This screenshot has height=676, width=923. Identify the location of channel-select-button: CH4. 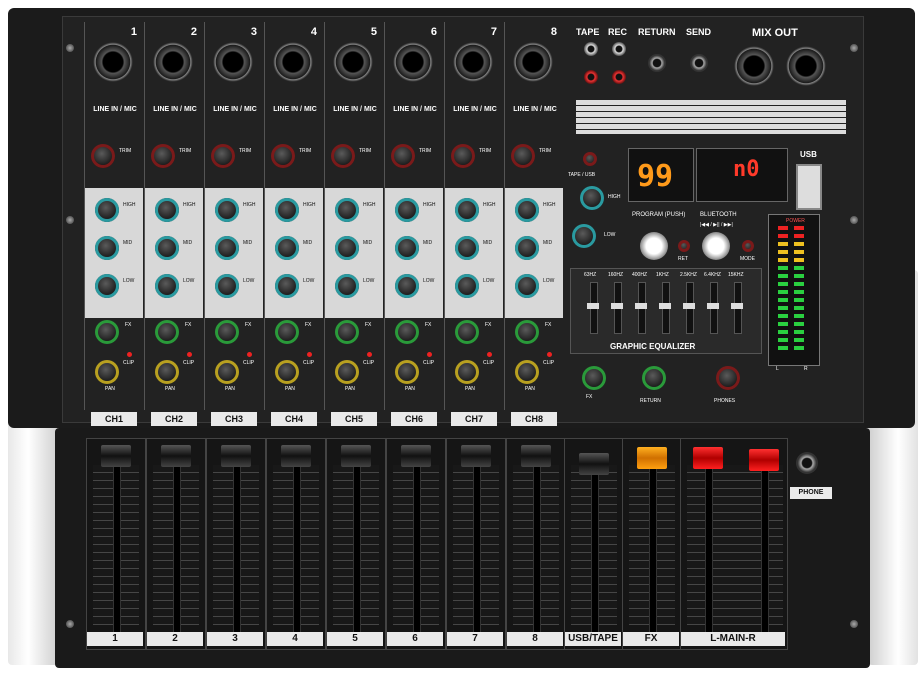
(294, 419).